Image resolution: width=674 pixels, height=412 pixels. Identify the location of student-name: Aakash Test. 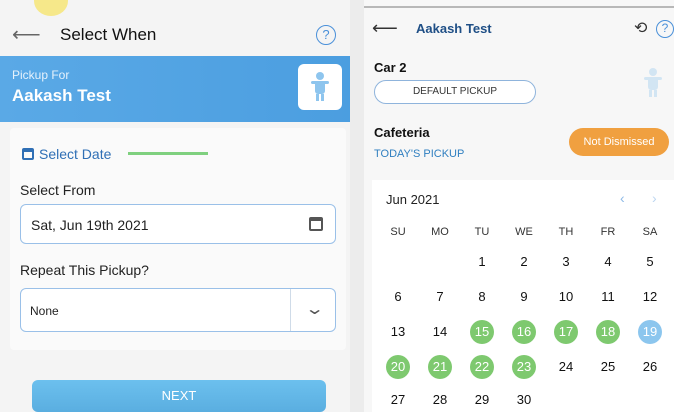
(61, 95).